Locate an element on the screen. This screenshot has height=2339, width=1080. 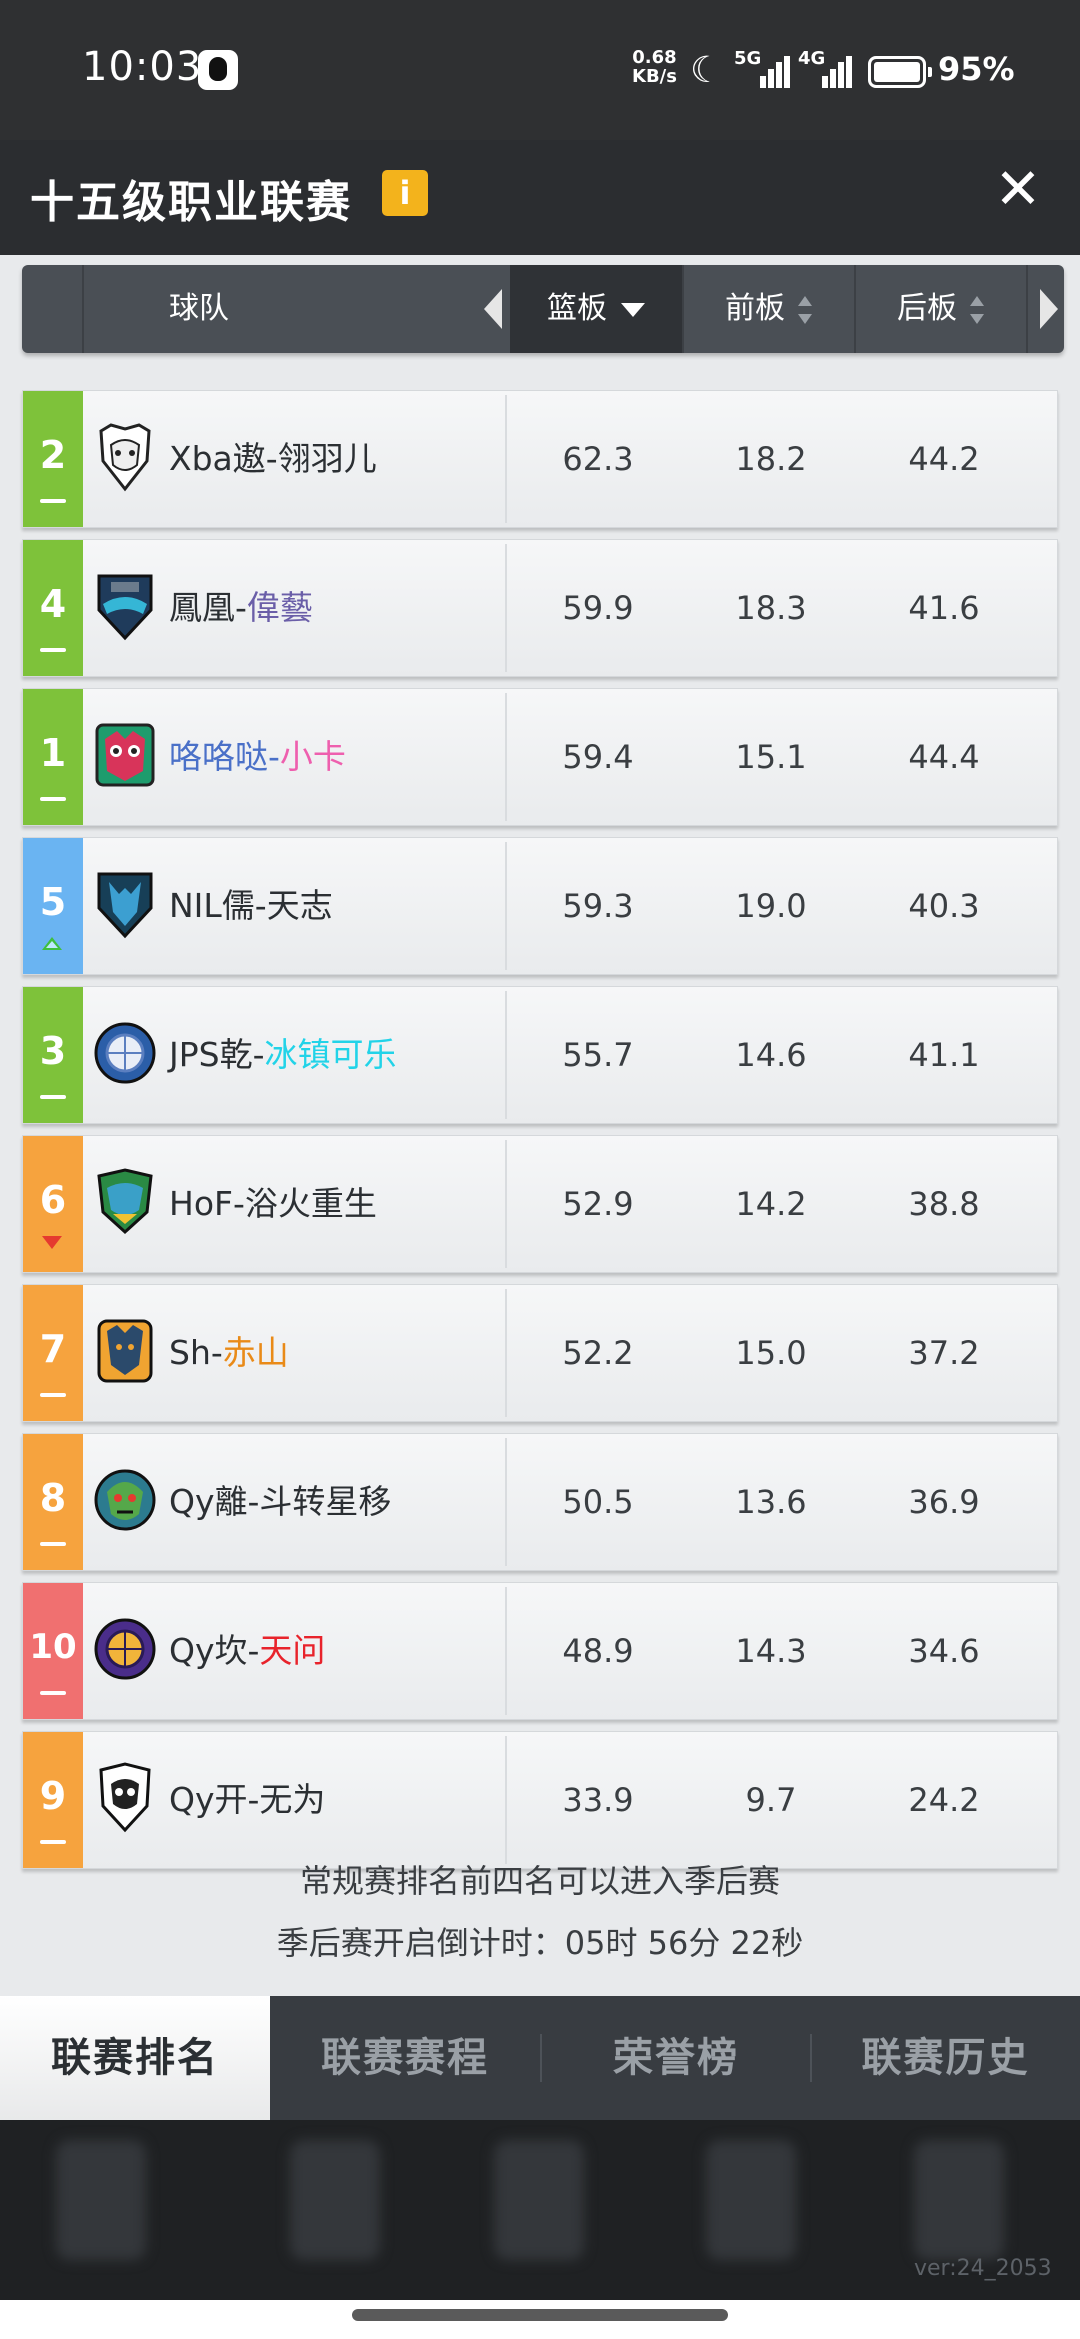
rank-number: 7 is located at coordinates (53, 1349).